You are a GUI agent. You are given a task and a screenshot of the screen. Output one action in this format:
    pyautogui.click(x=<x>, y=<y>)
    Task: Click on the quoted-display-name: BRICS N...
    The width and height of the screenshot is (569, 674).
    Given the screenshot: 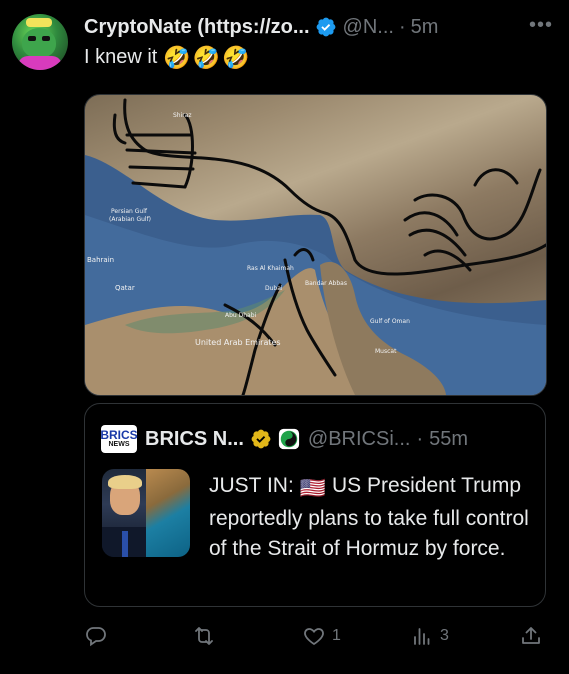 What is the action you would take?
    pyautogui.click(x=194, y=439)
    